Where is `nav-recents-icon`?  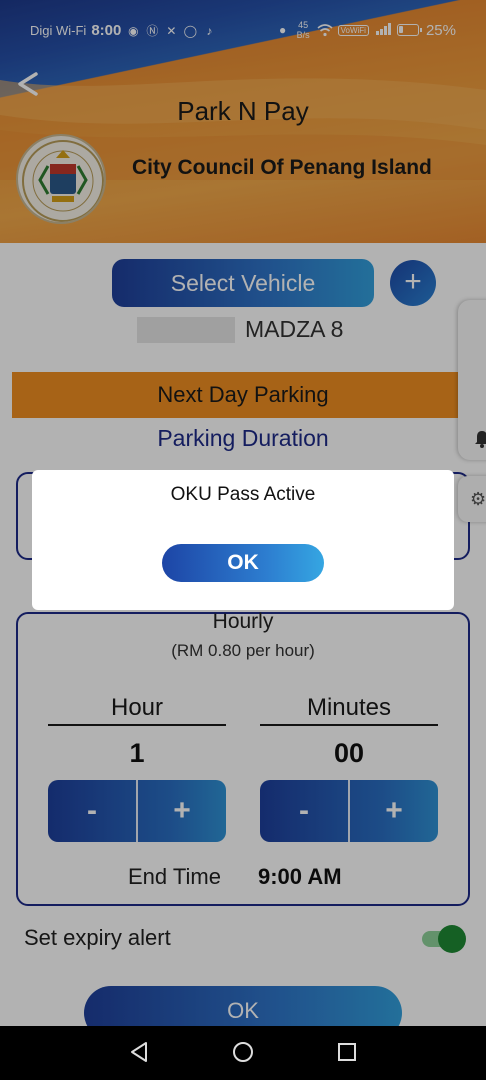
nav-recents-icon is located at coordinates (348, 1053).